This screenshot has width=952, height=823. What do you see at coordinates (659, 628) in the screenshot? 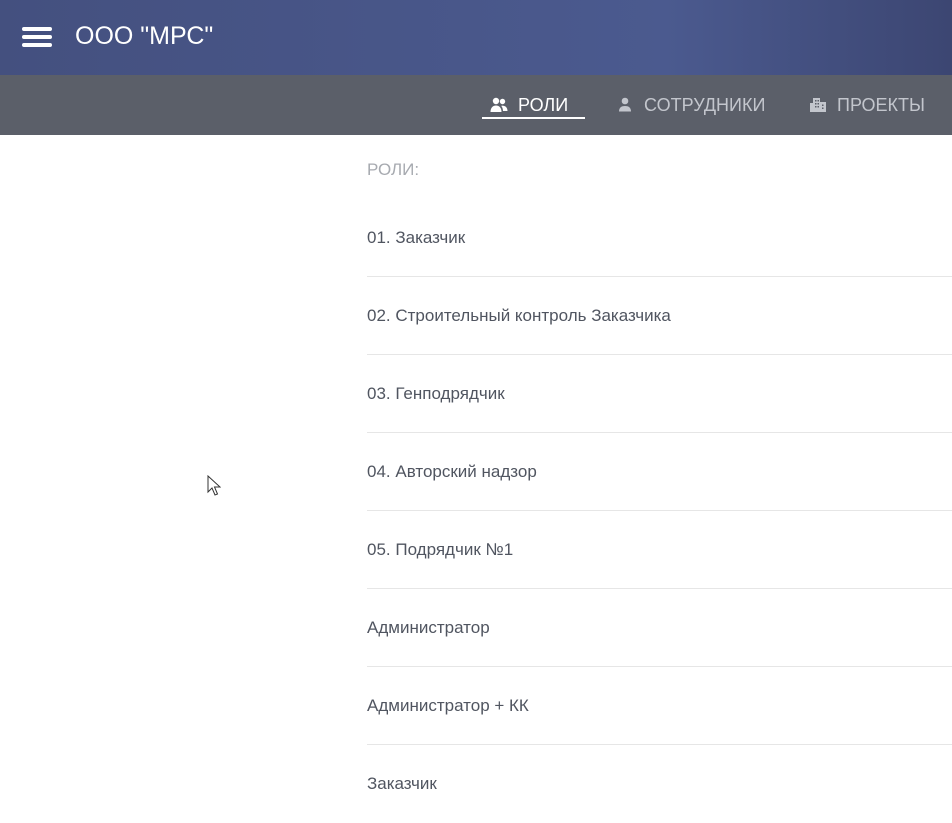
I see `role-item: Администратор` at bounding box center [659, 628].